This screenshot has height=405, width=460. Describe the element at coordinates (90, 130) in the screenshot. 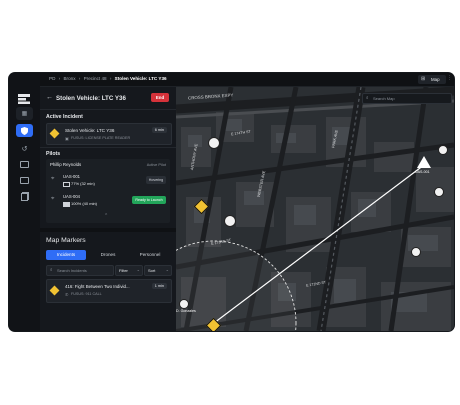

I see `incident-title: Stolen Vehicle: LTC Y36` at that location.